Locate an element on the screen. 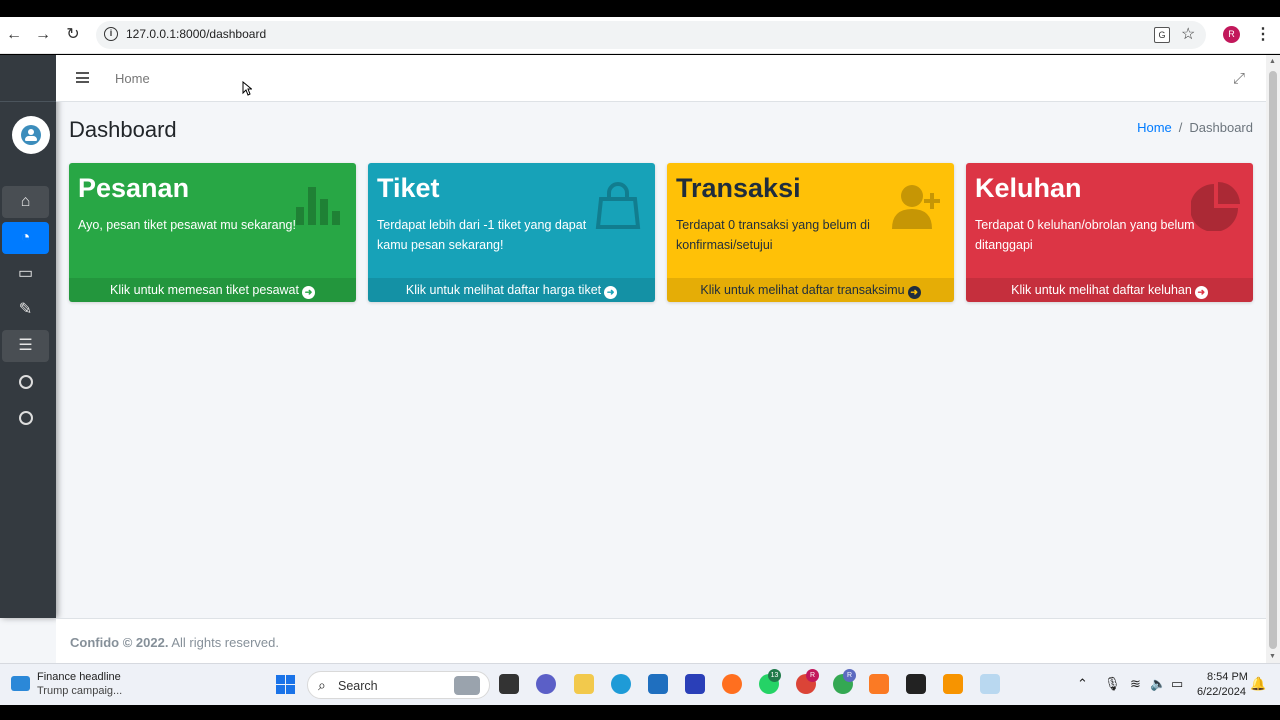 The height and width of the screenshot is (720, 1280). volume-icon: 🔈 is located at coordinates (1158, 684).